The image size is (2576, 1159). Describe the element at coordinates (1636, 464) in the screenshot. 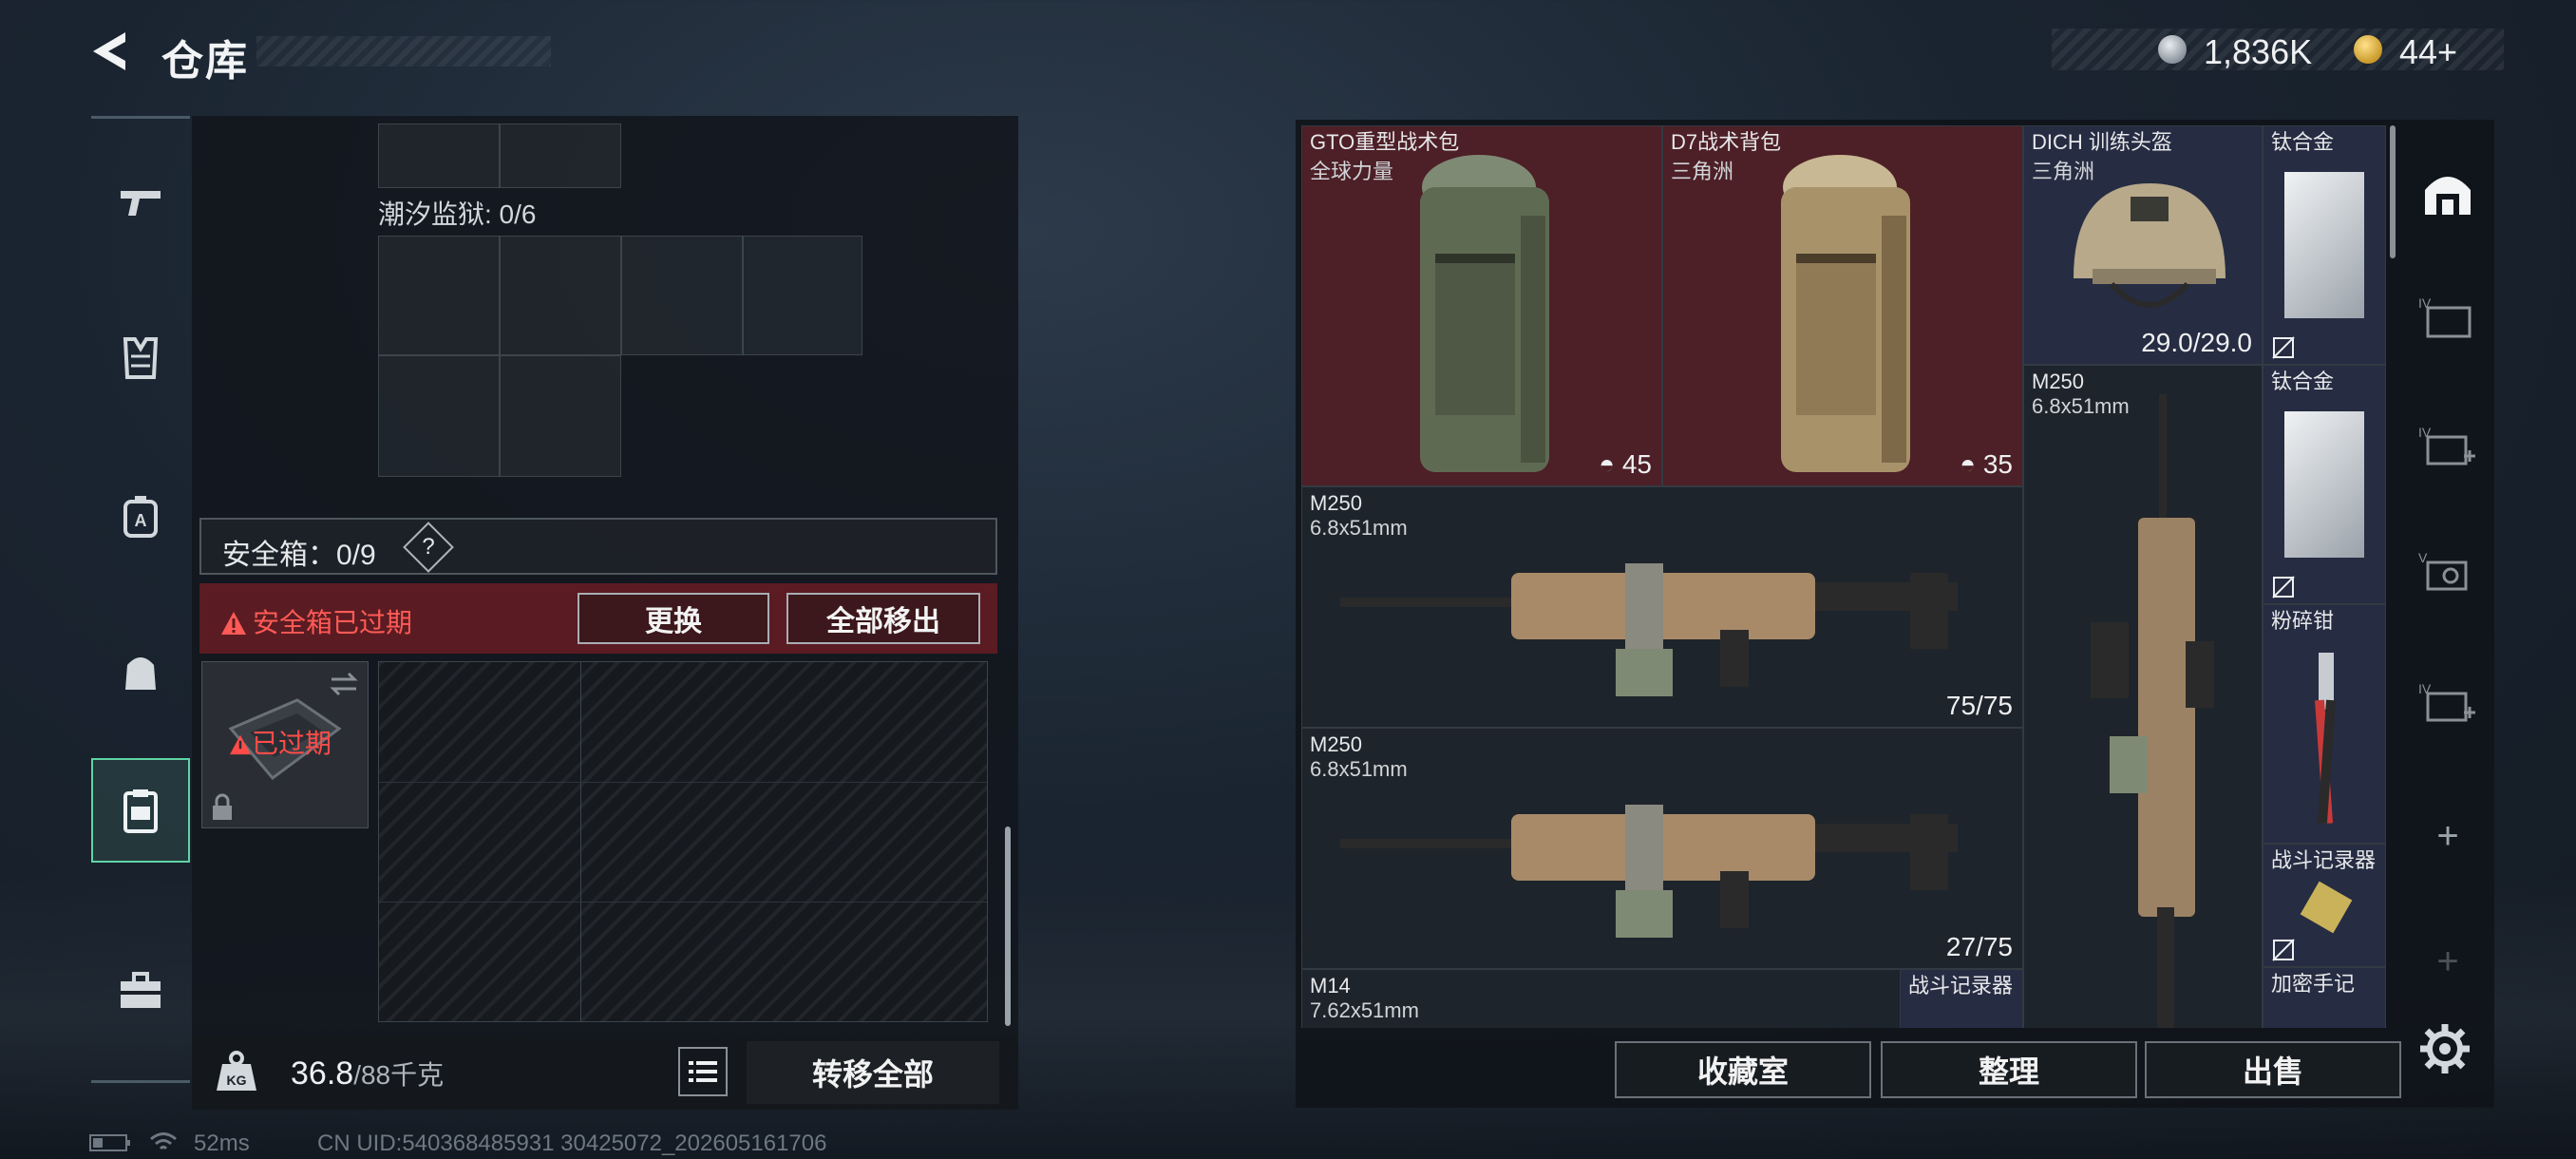

I see `item-capacity-value: 45` at that location.